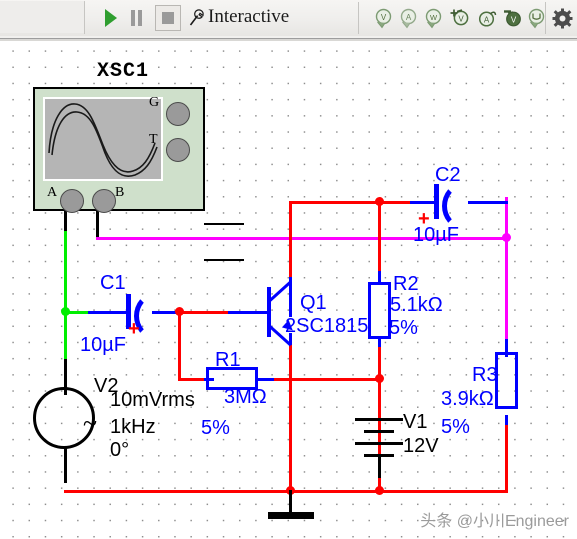 This screenshot has height=539, width=577. Describe the element at coordinates (485, 375) in the screenshot. I see `r3-refdes: R3` at that location.